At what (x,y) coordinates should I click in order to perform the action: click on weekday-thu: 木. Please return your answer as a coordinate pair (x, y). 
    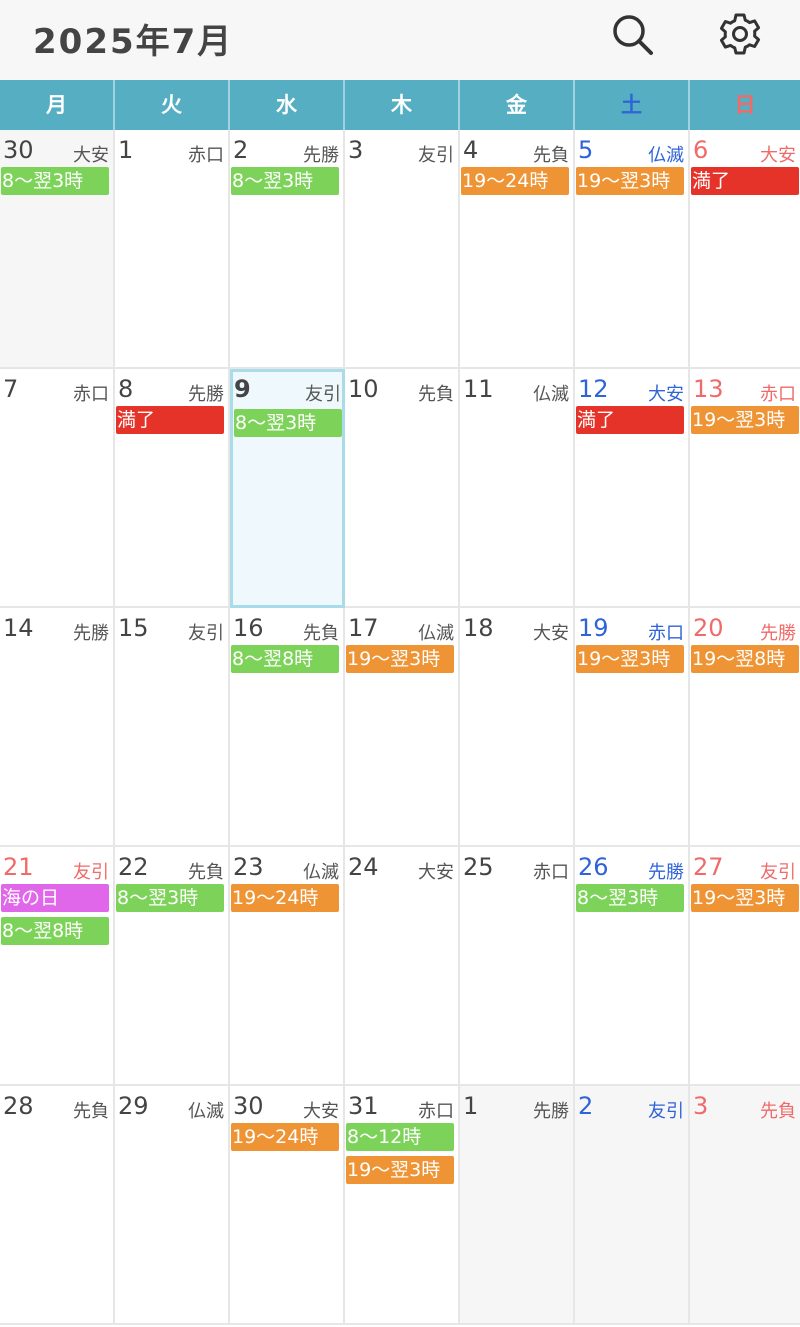
    Looking at the image, I should click on (402, 105).